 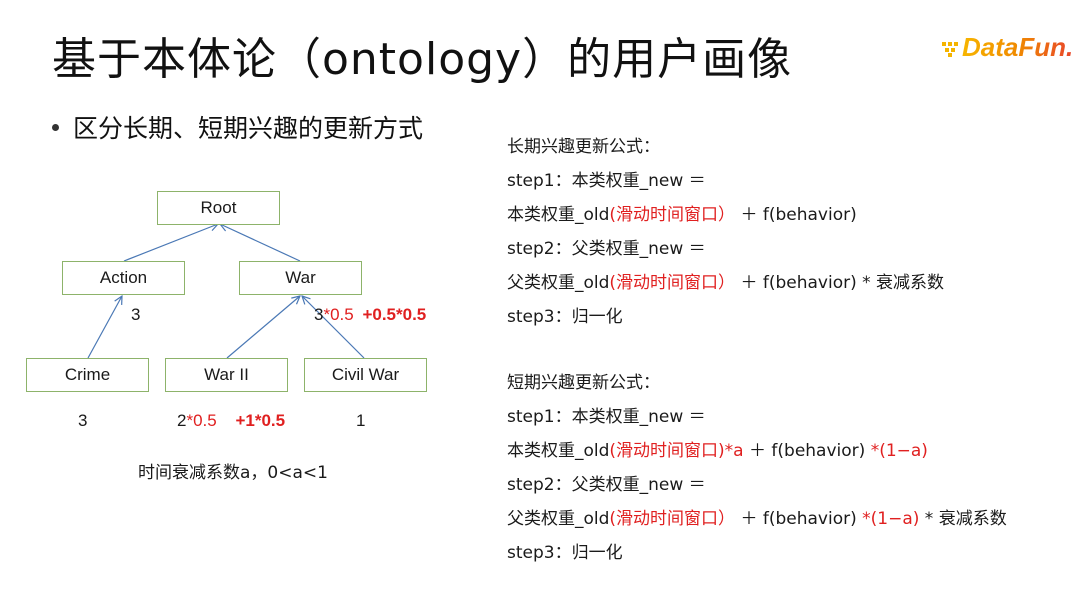 What do you see at coordinates (672, 519) in the screenshot?
I see `st-s2-window: (滑动时间窗口）` at bounding box center [672, 519].